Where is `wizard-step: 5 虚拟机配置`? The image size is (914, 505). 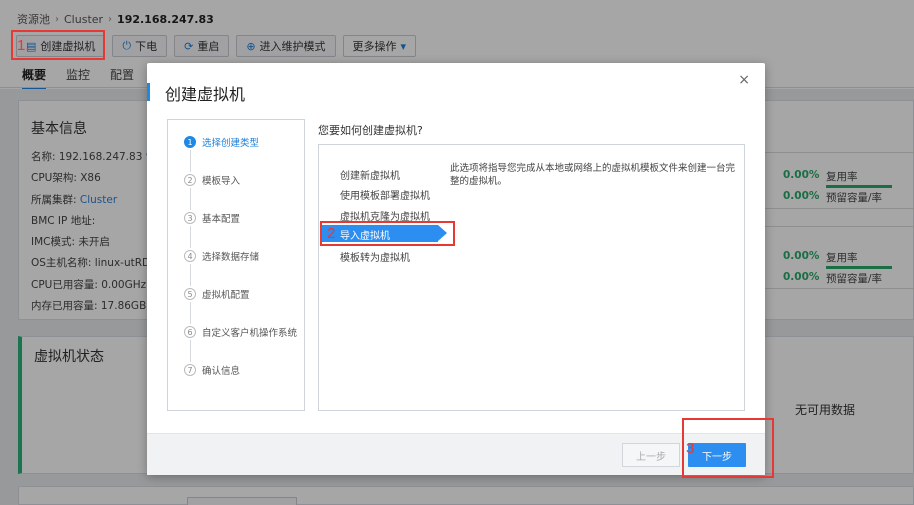
wizard-step: 5 虚拟机配置 is located at coordinates (217, 294).